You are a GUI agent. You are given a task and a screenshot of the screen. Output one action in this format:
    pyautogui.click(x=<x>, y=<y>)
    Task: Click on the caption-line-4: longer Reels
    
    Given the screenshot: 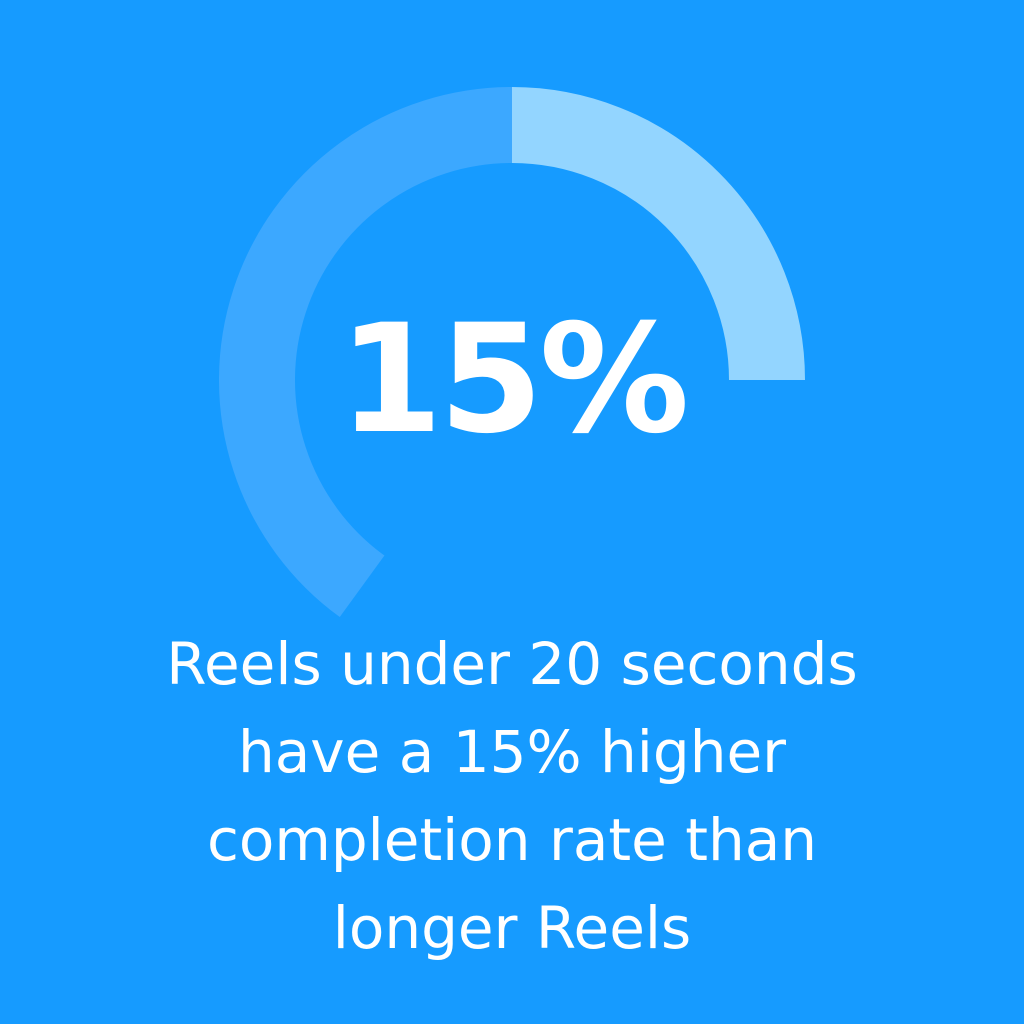 What is the action you would take?
    pyautogui.click(x=512, y=928)
    